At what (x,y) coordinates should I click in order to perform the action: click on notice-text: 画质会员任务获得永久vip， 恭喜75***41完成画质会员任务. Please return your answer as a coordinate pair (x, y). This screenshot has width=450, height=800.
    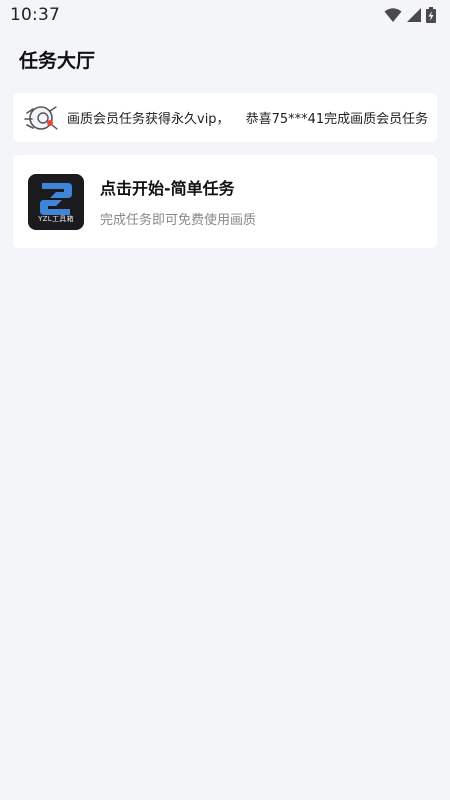
    Looking at the image, I should click on (247, 117).